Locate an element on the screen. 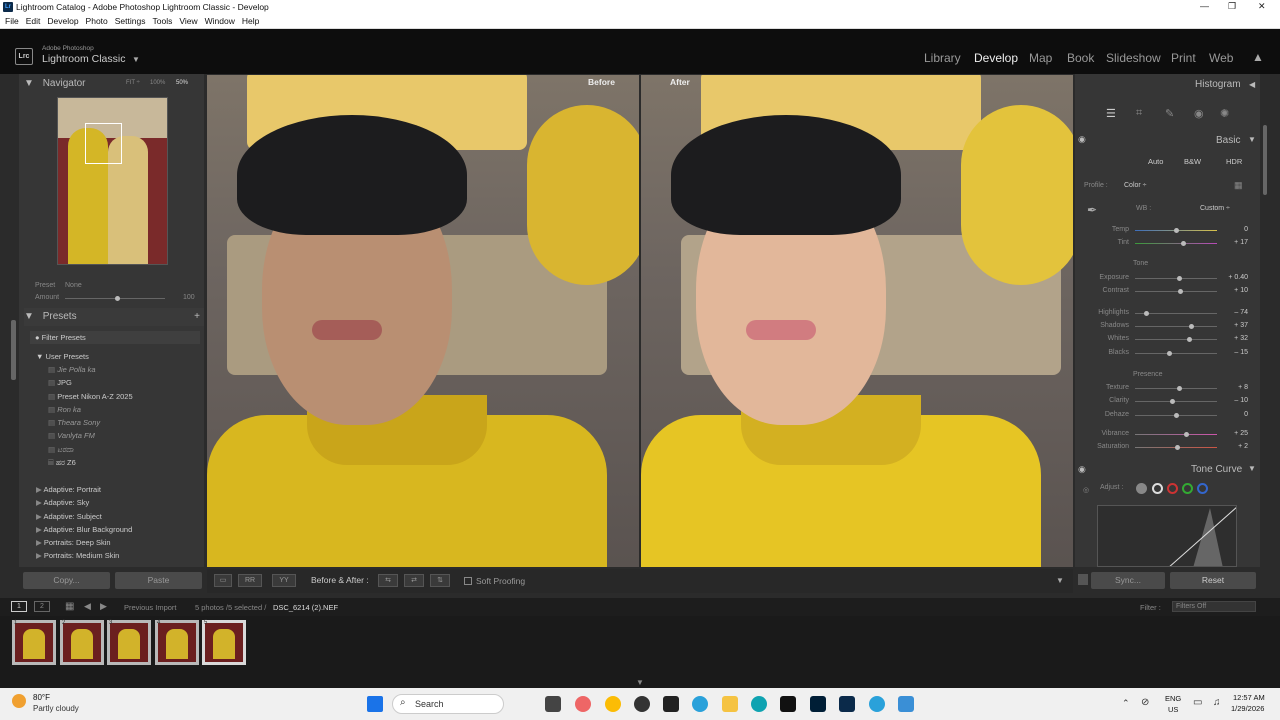 Image resolution: width=1280 pixels, height=720 pixels. menu-photo: Photo is located at coordinates (97, 21).